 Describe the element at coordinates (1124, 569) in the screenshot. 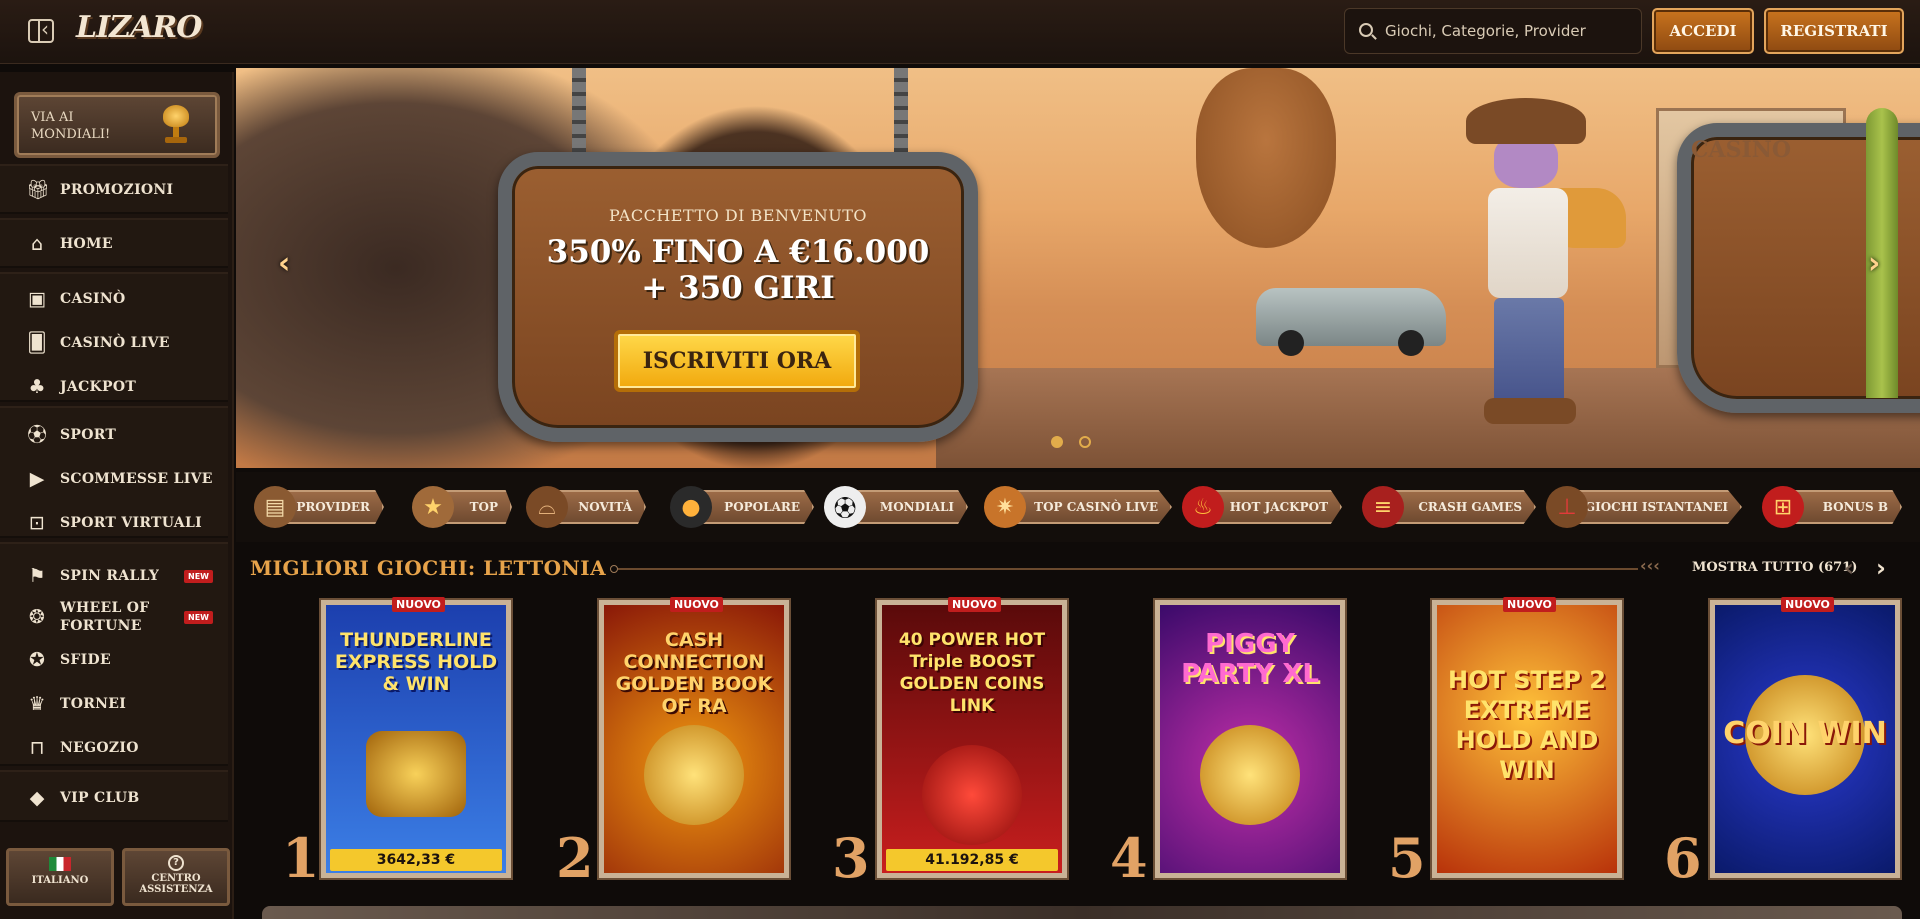

I see `section-divider` at that location.